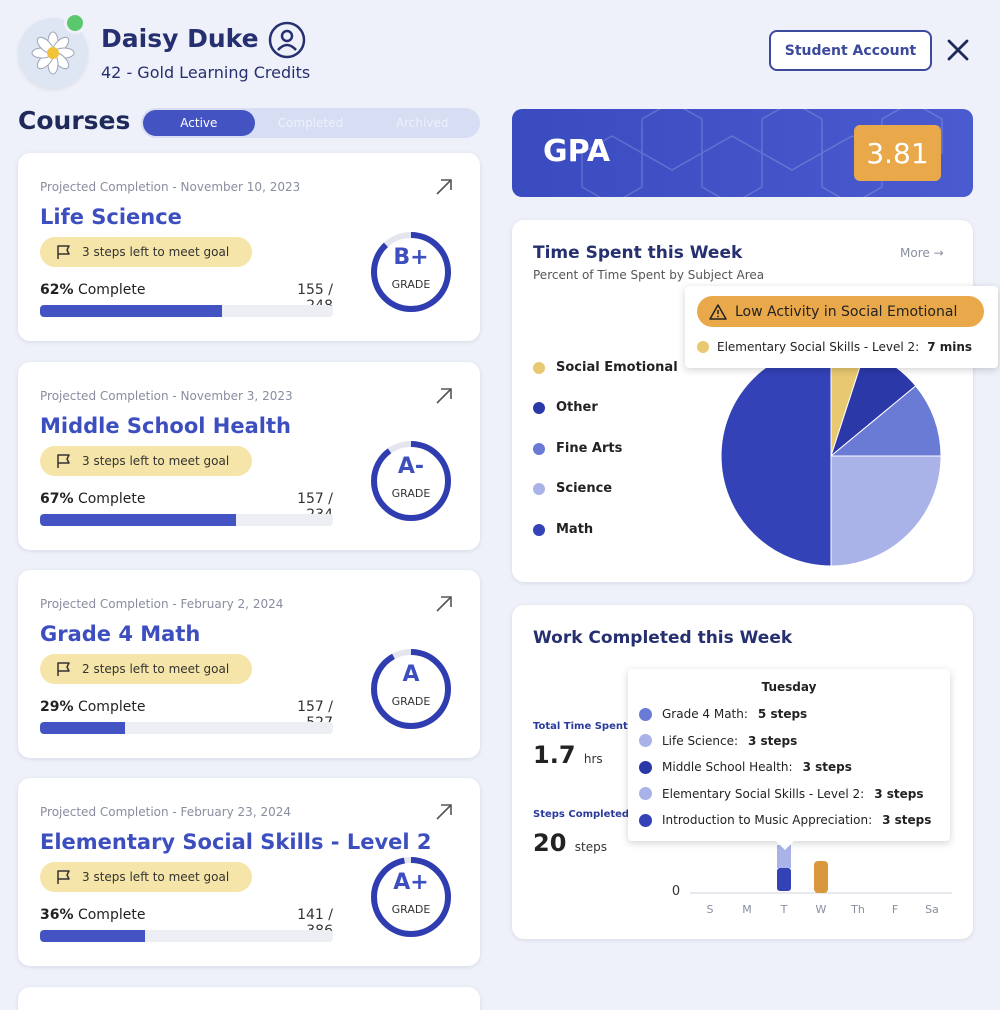 The image size is (1000, 1010). Describe the element at coordinates (57, 290) in the screenshot. I see `percent-value: 62%` at that location.